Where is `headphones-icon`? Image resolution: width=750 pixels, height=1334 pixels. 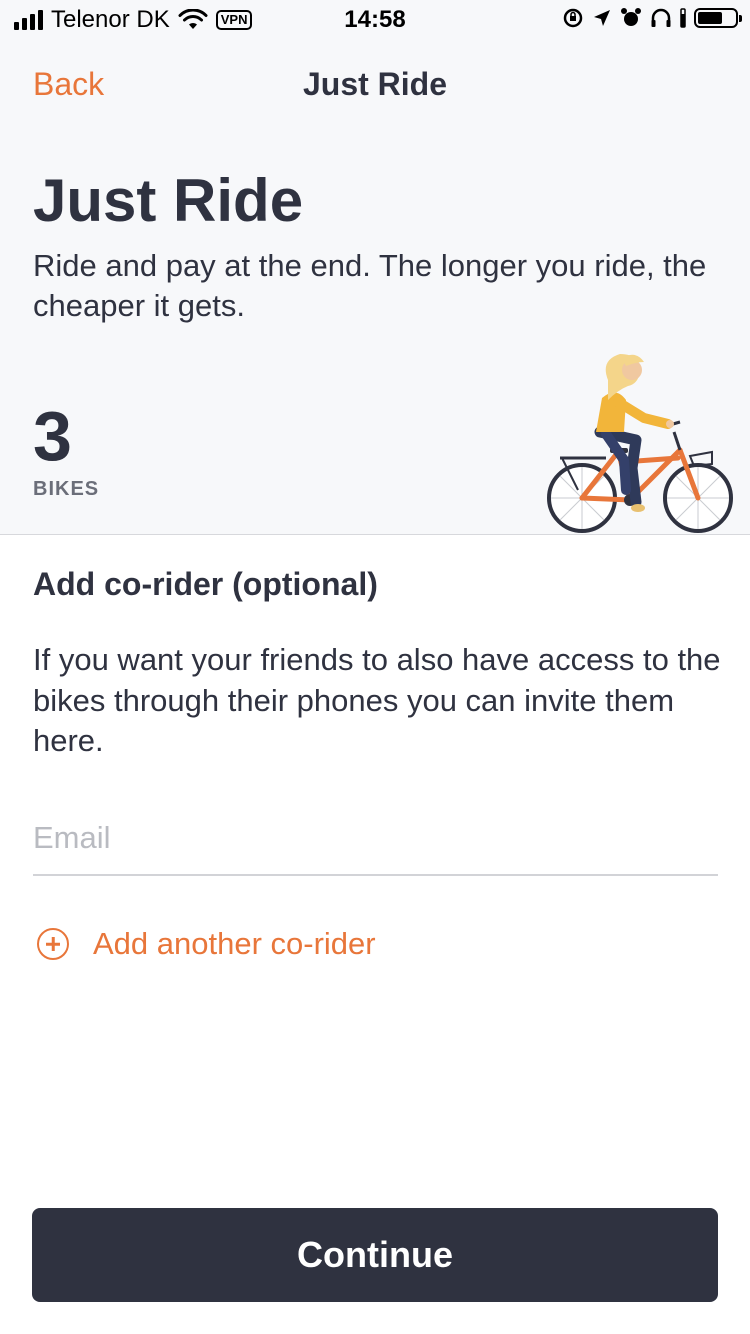 headphones-icon is located at coordinates (661, 17).